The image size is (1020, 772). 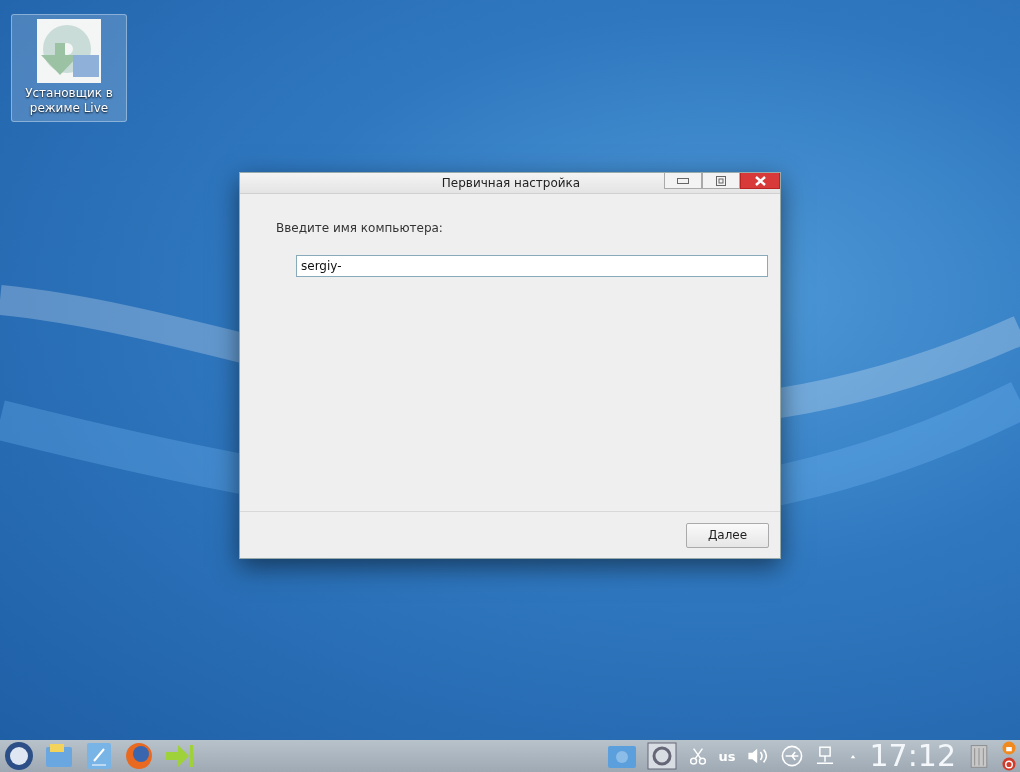 I want to click on window-title: Первичная настройка, so click(x=511, y=183).